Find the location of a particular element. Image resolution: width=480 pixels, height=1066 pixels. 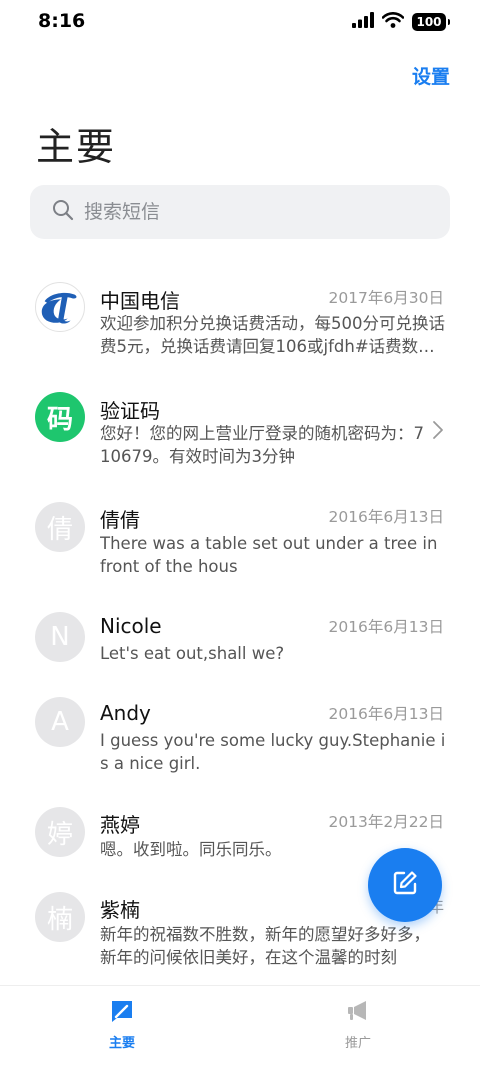

compose-button is located at coordinates (405, 885).